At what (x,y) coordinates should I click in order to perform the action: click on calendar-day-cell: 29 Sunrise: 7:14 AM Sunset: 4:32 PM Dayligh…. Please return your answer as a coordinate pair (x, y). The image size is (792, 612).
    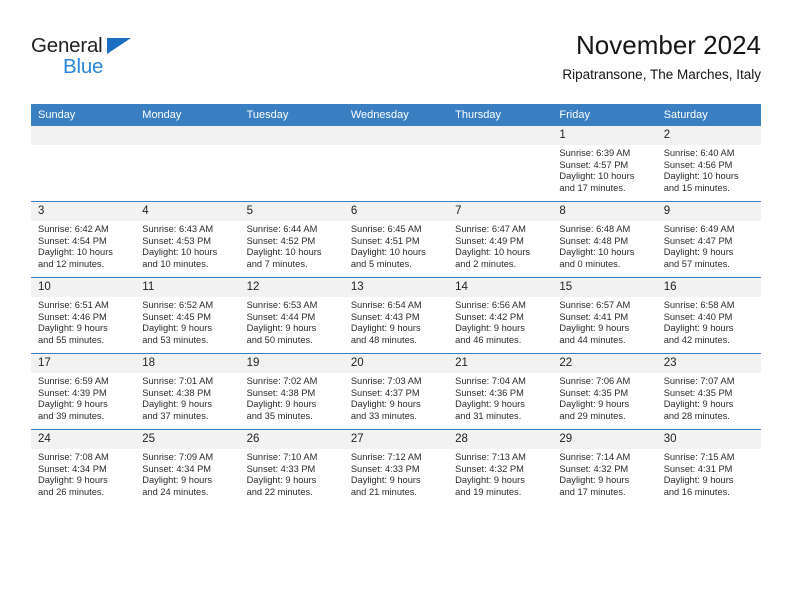
    Looking at the image, I should click on (604, 467).